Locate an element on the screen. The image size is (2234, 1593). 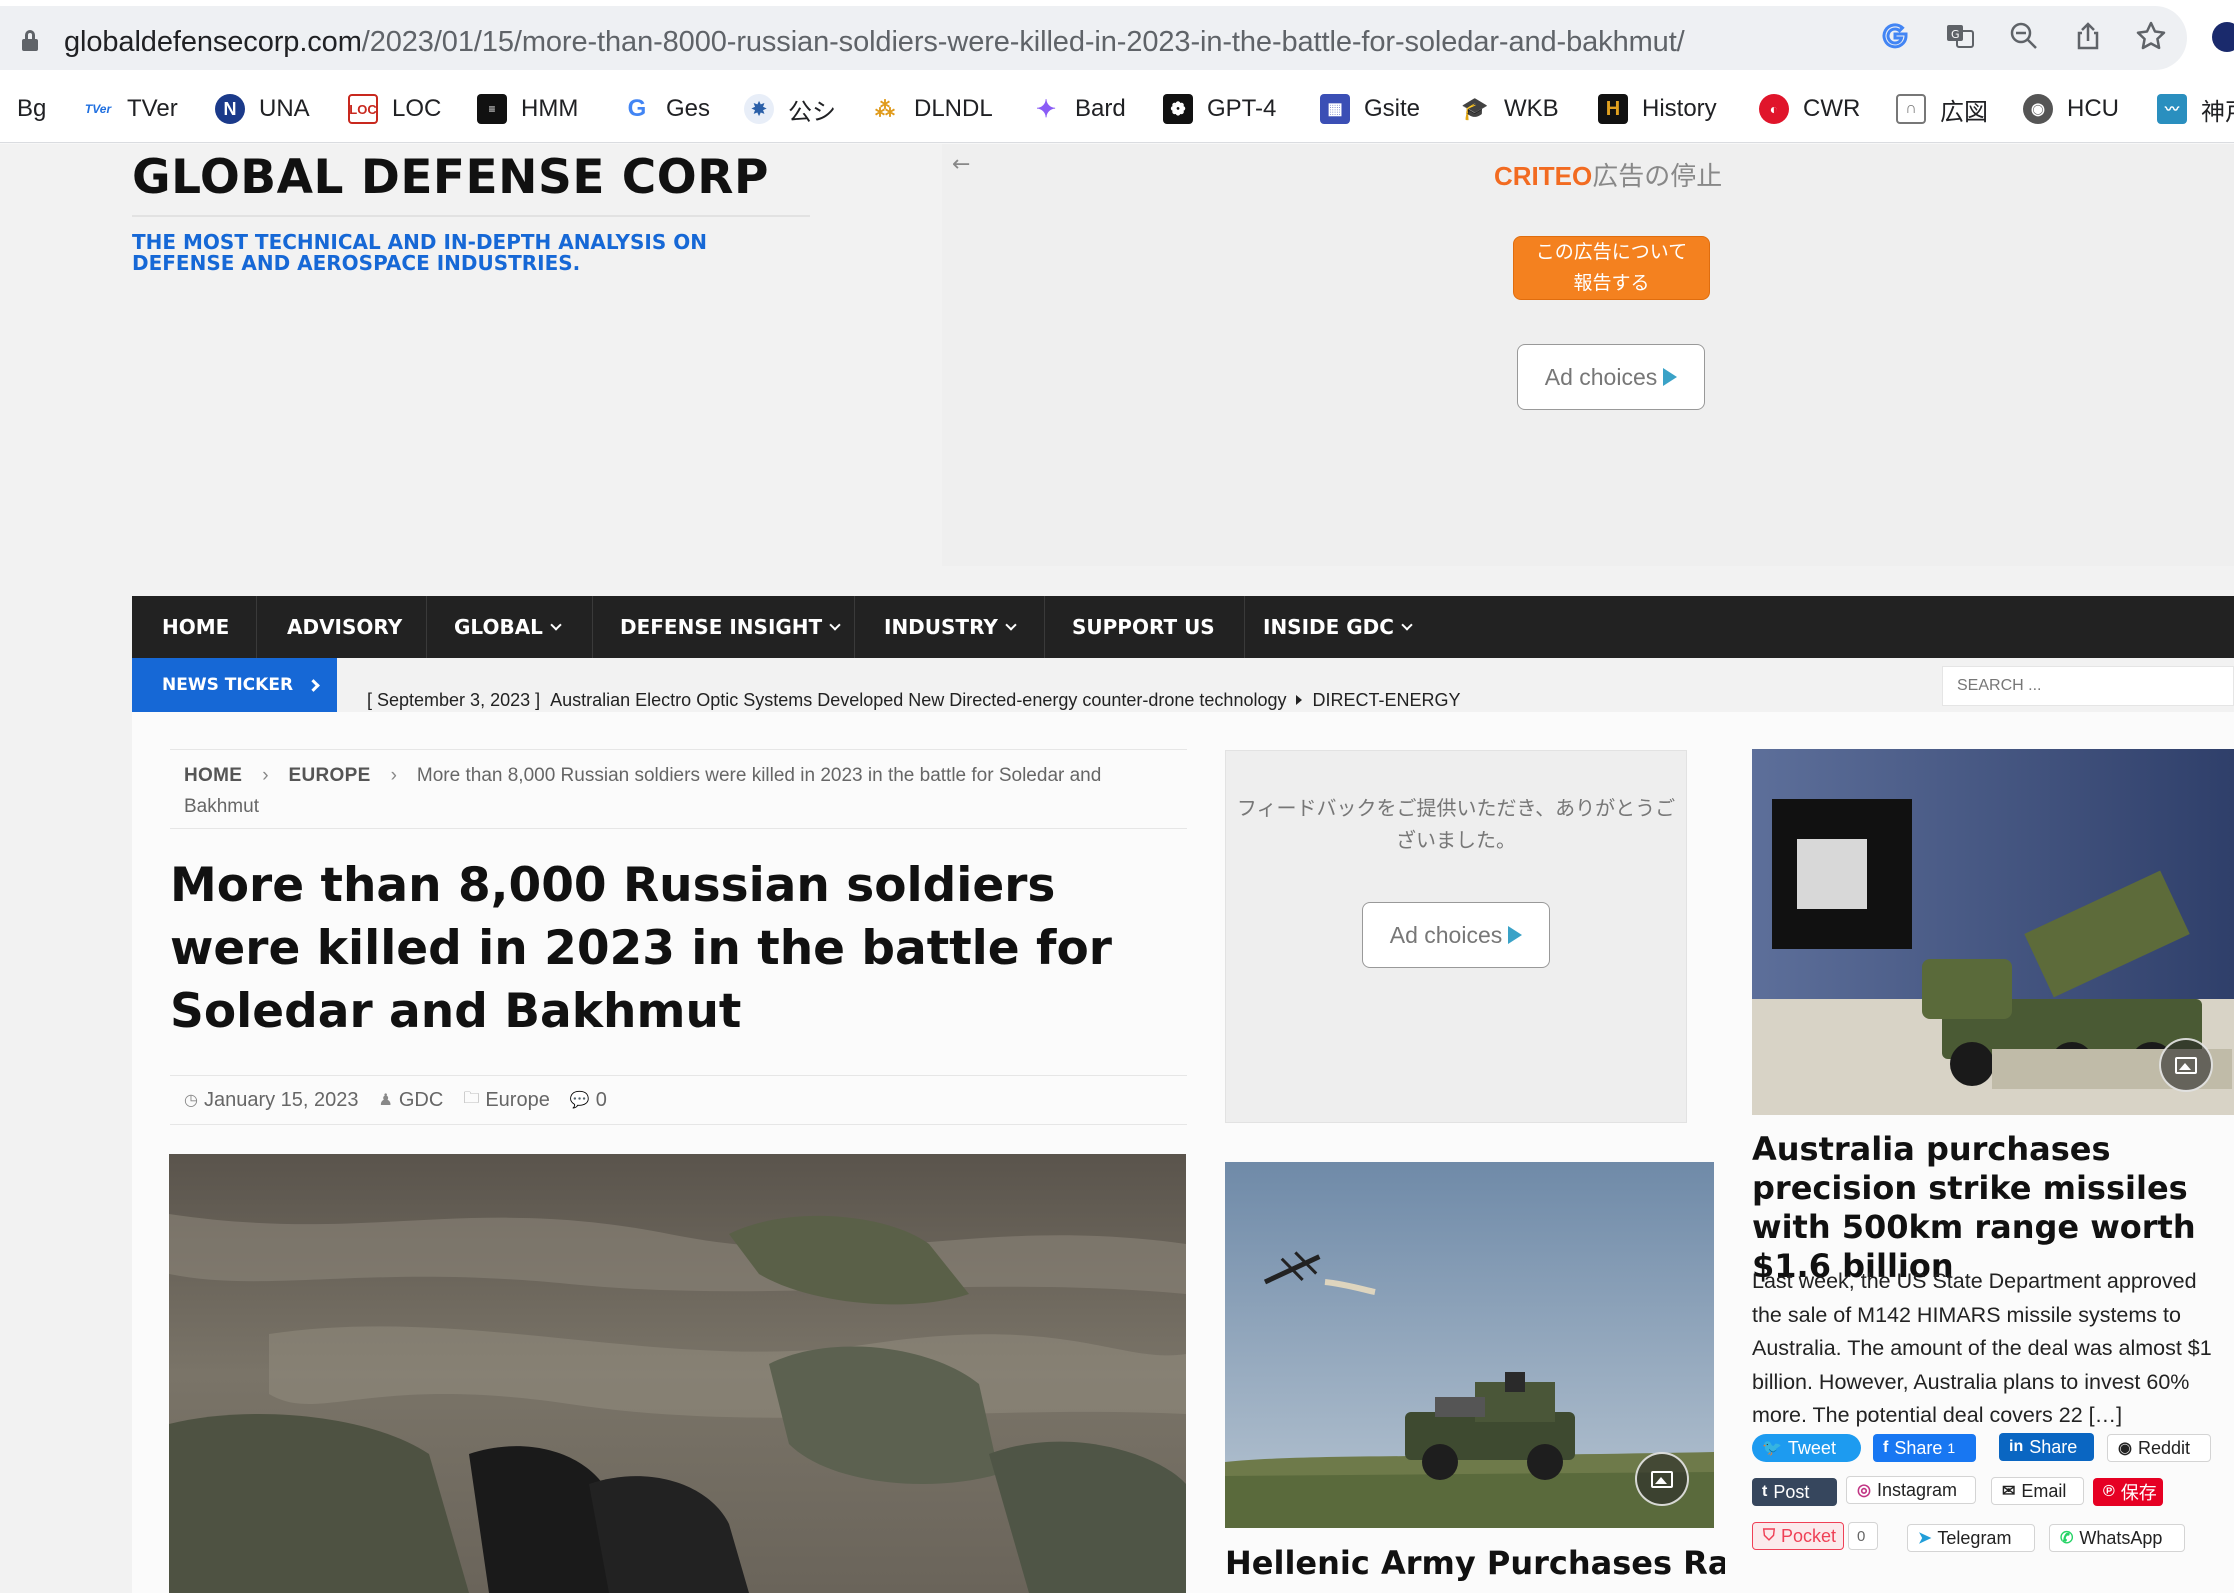
bookmark-hmm: ≡ HMM is located at coordinates (527, 109).